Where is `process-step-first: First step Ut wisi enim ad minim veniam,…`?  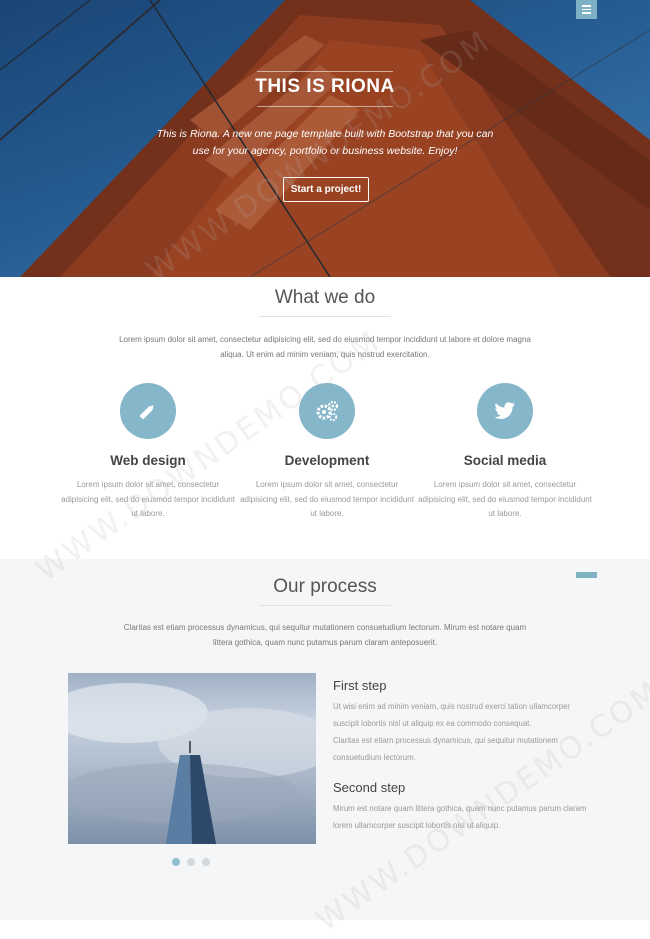
process-step-first: First step Ut wisi enim ad minim veniam,… is located at coordinates (460, 722).